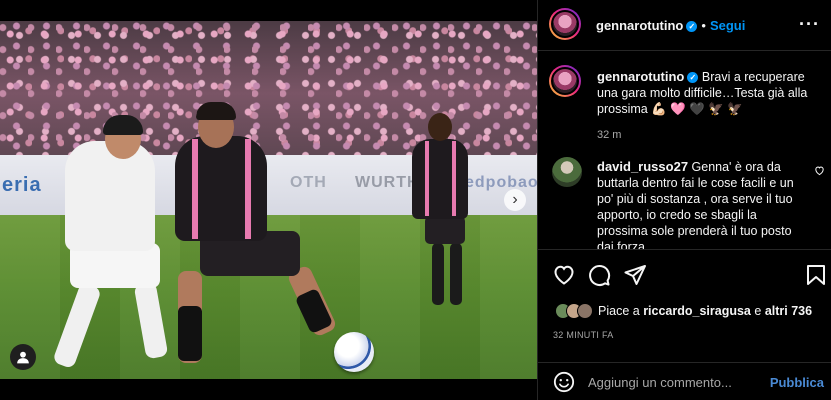  I want to click on add-comment-bar: Pubblica, so click(684, 381).